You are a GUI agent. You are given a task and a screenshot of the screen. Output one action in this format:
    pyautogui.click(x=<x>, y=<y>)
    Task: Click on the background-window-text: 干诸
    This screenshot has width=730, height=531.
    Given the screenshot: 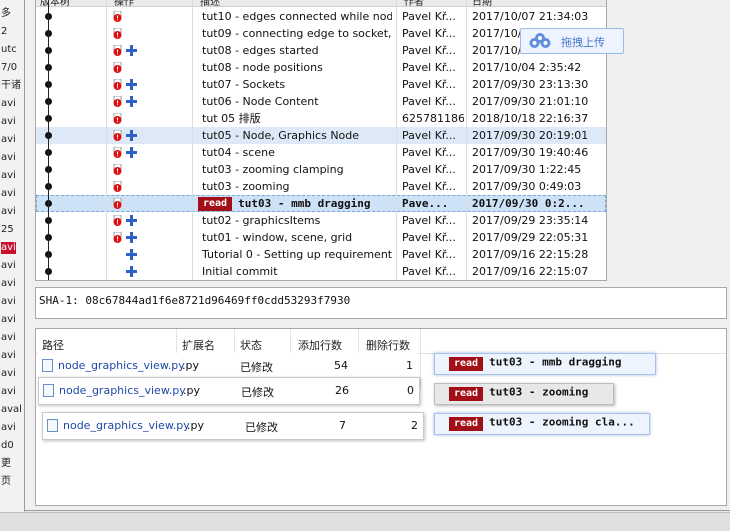 What is the action you would take?
    pyautogui.click(x=11, y=85)
    